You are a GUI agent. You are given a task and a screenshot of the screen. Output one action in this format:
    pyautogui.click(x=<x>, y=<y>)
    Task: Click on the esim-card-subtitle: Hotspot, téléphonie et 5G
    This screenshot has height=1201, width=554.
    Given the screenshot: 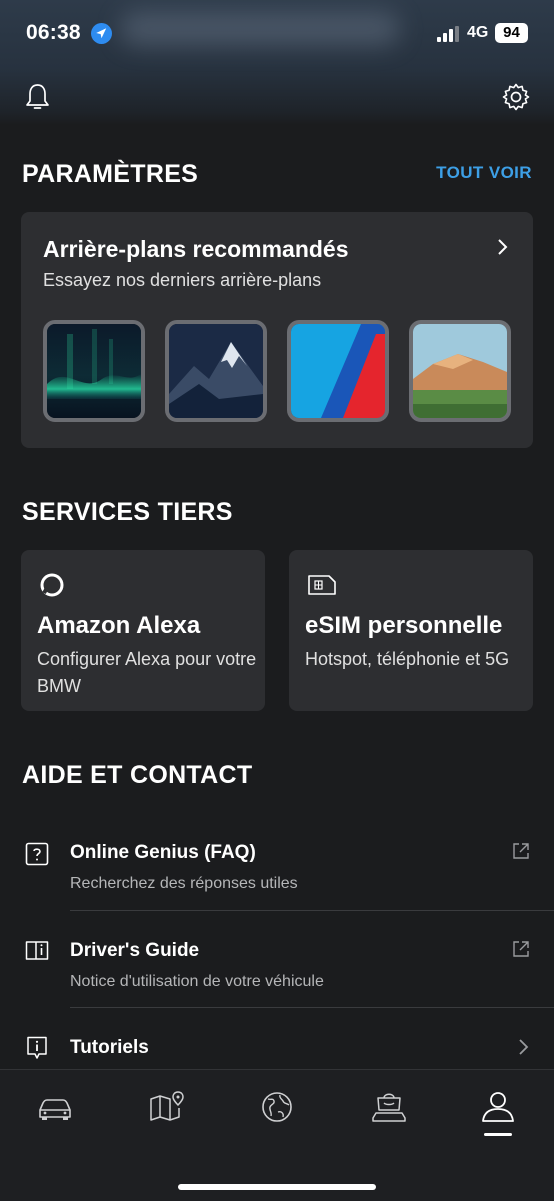 What is the action you would take?
    pyautogui.click(x=407, y=659)
    